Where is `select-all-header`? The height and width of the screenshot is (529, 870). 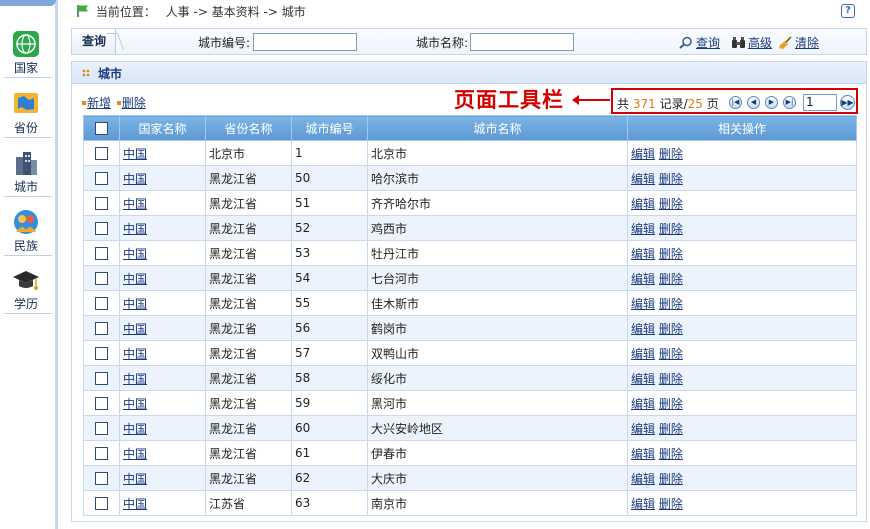 select-all-header is located at coordinates (101, 128).